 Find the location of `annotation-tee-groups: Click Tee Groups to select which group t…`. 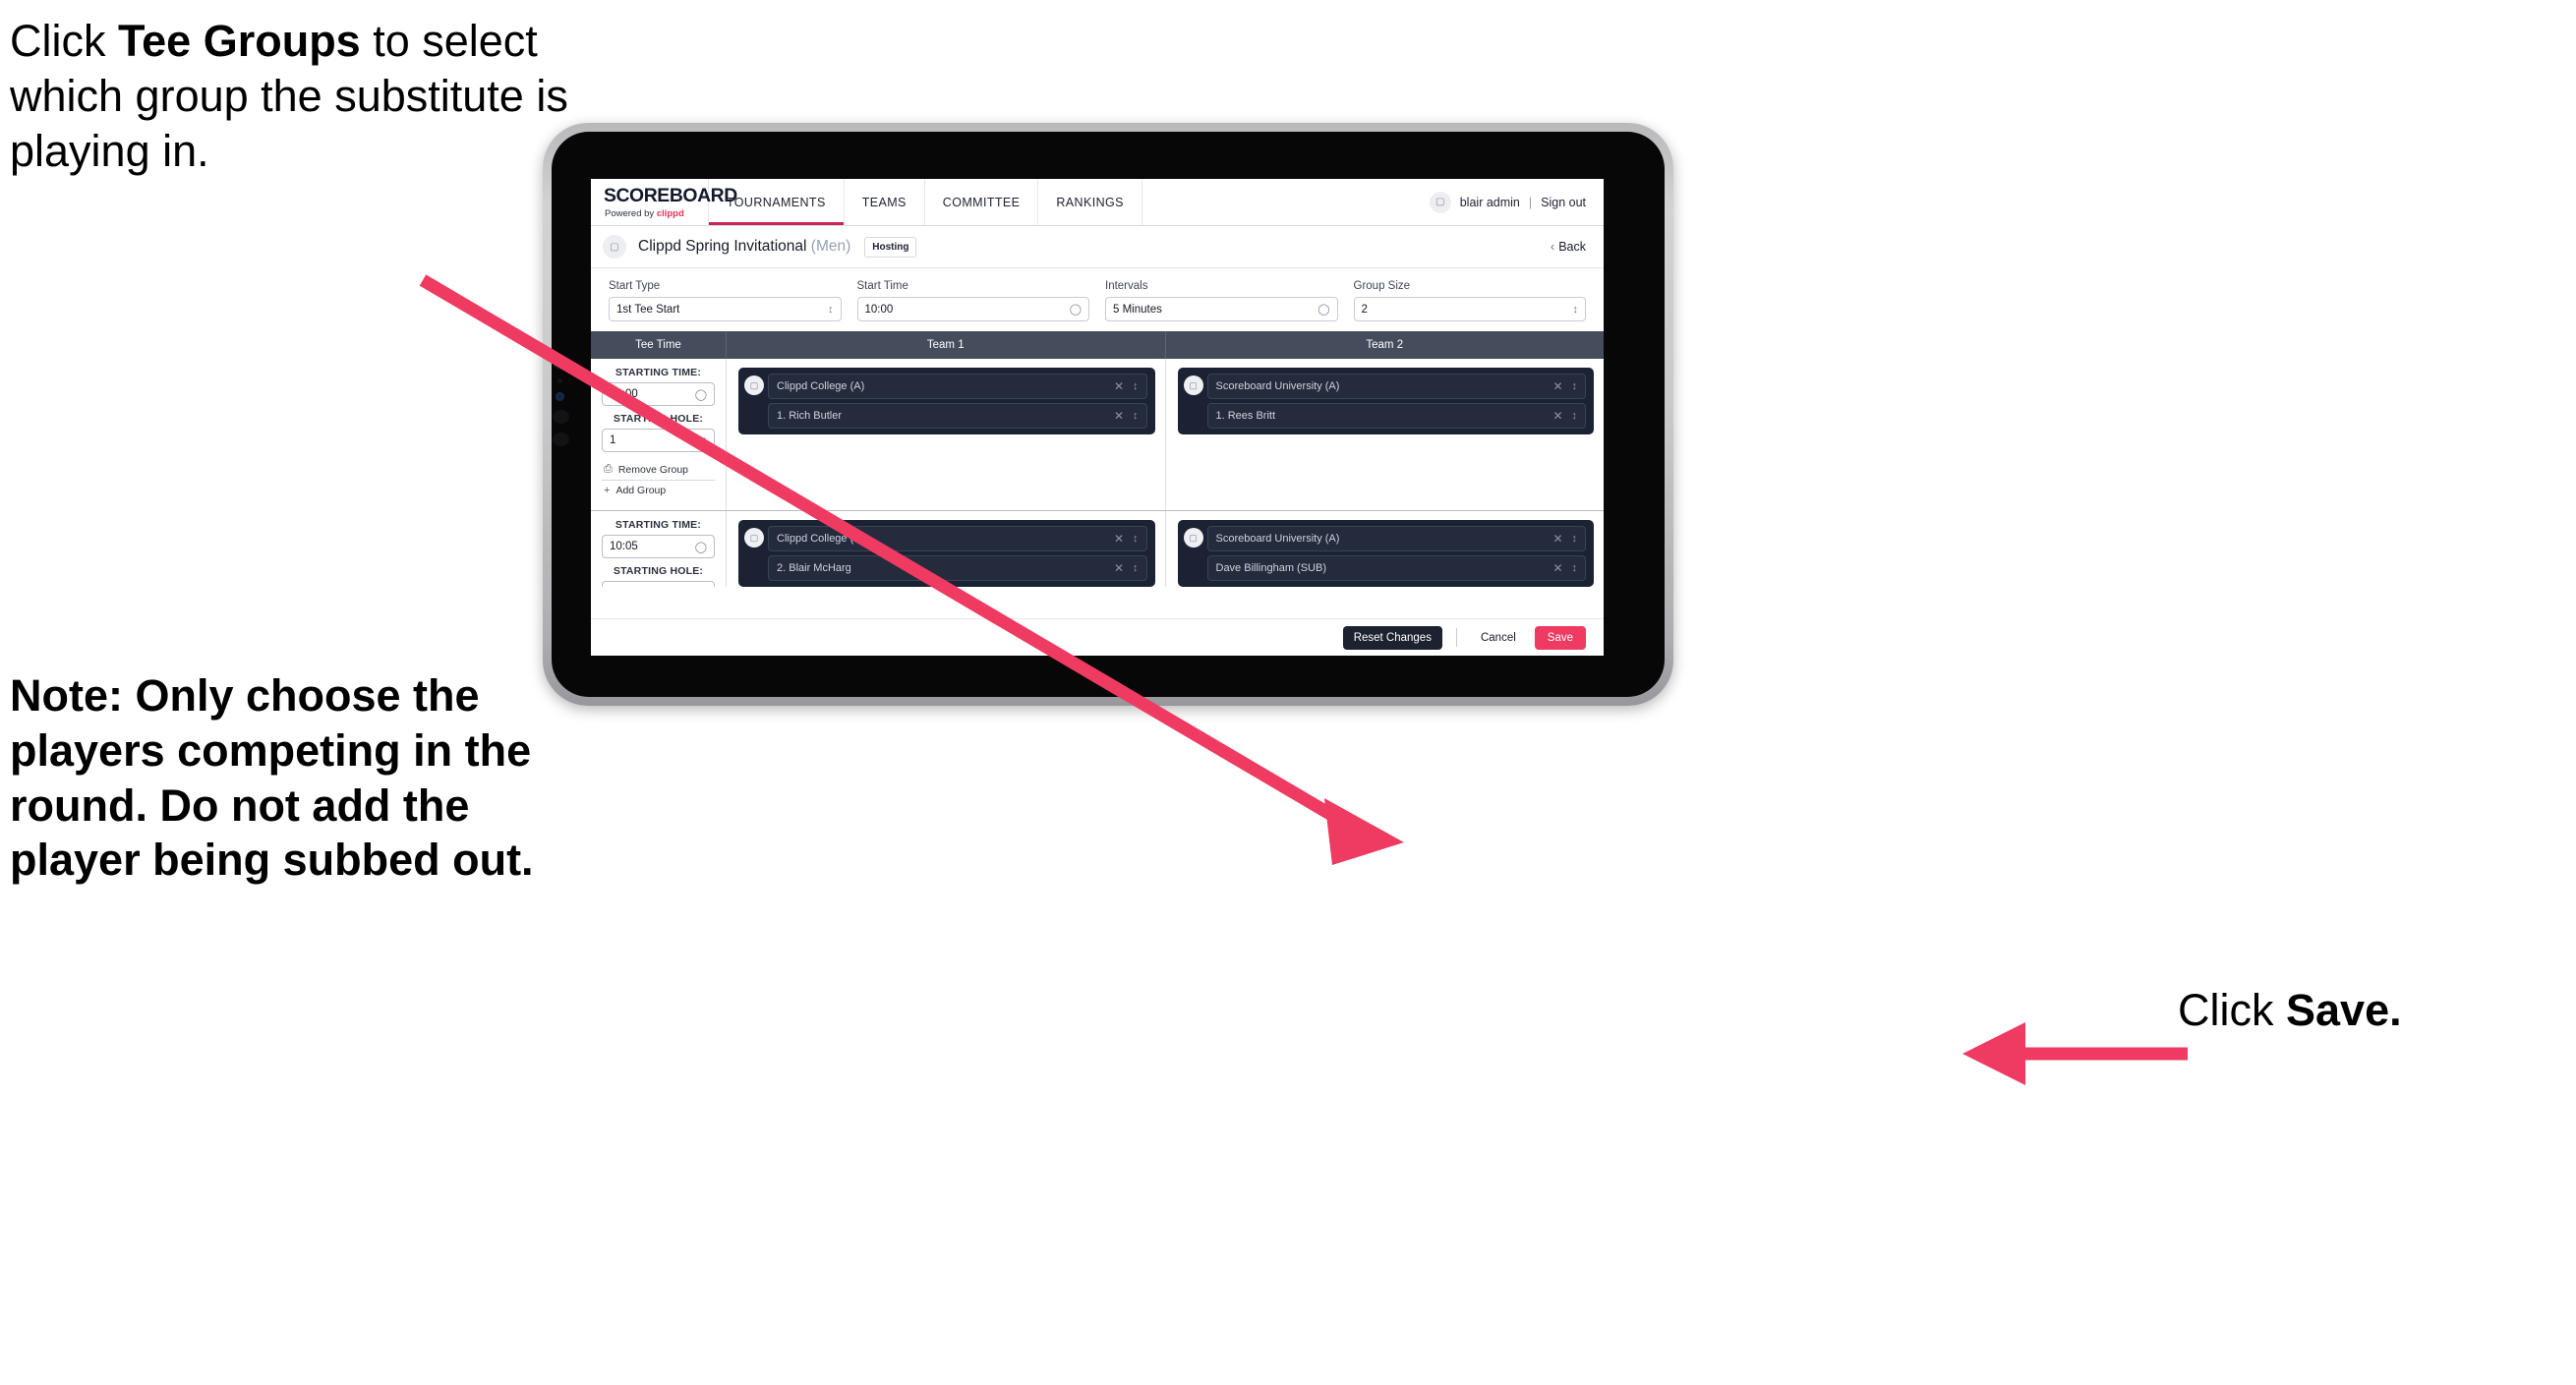

annotation-tee-groups: Click Tee Groups to select which group t… is located at coordinates (295, 96).